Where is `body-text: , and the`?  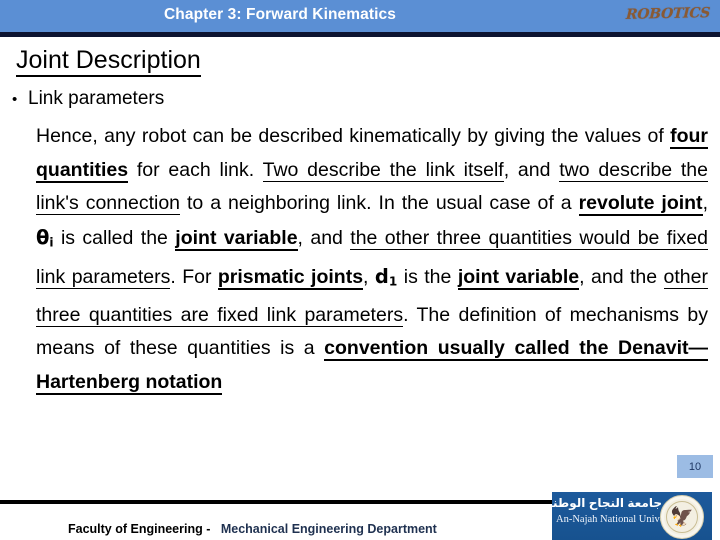
body-text: , and the is located at coordinates (621, 276).